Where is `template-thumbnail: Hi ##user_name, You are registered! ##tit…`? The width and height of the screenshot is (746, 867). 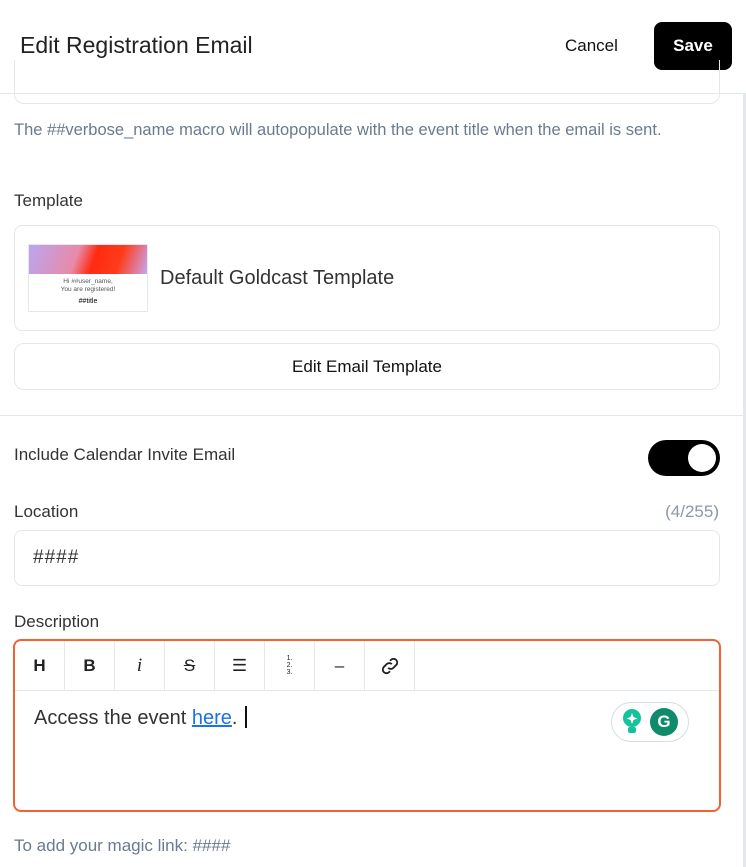 template-thumbnail: Hi ##user_name, You are registered! ##tit… is located at coordinates (88, 278).